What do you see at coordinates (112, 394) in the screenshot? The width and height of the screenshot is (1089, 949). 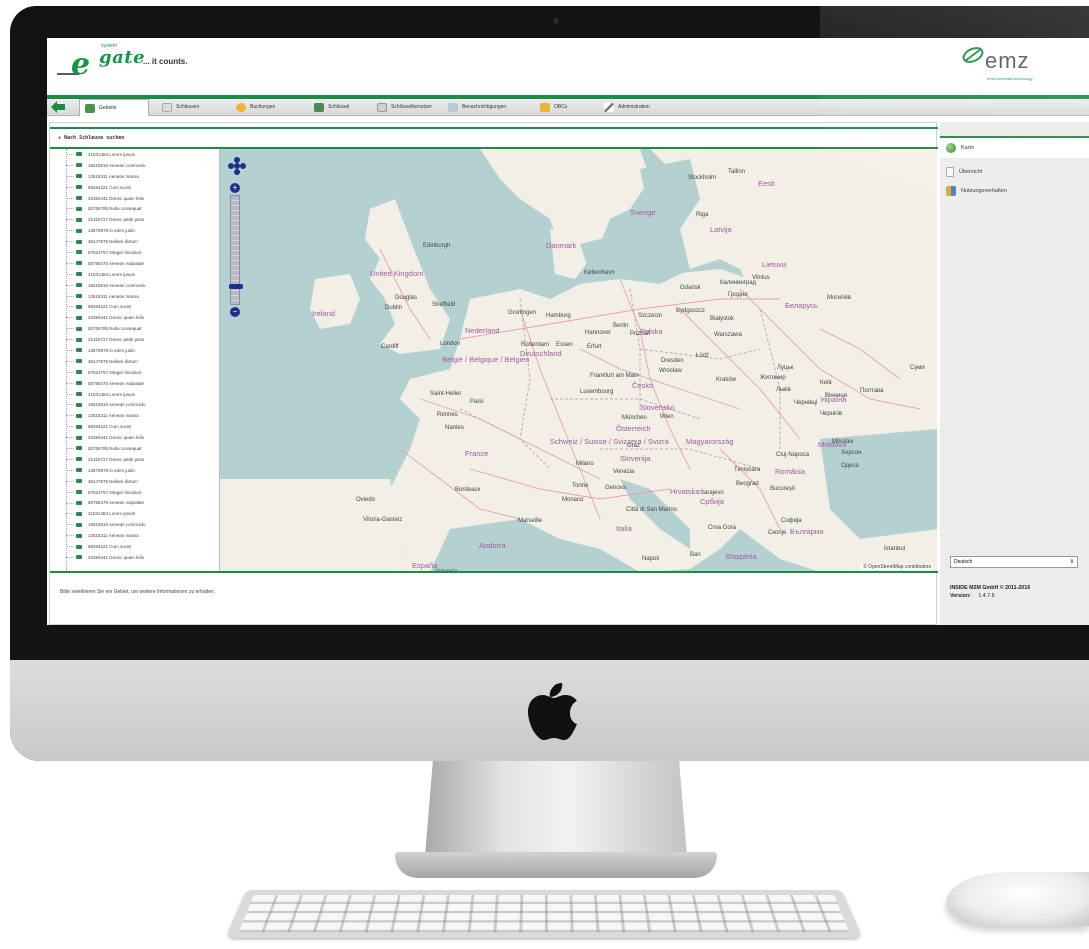 I see `list-item-label: 21531484 Lorem ipsum` at bounding box center [112, 394].